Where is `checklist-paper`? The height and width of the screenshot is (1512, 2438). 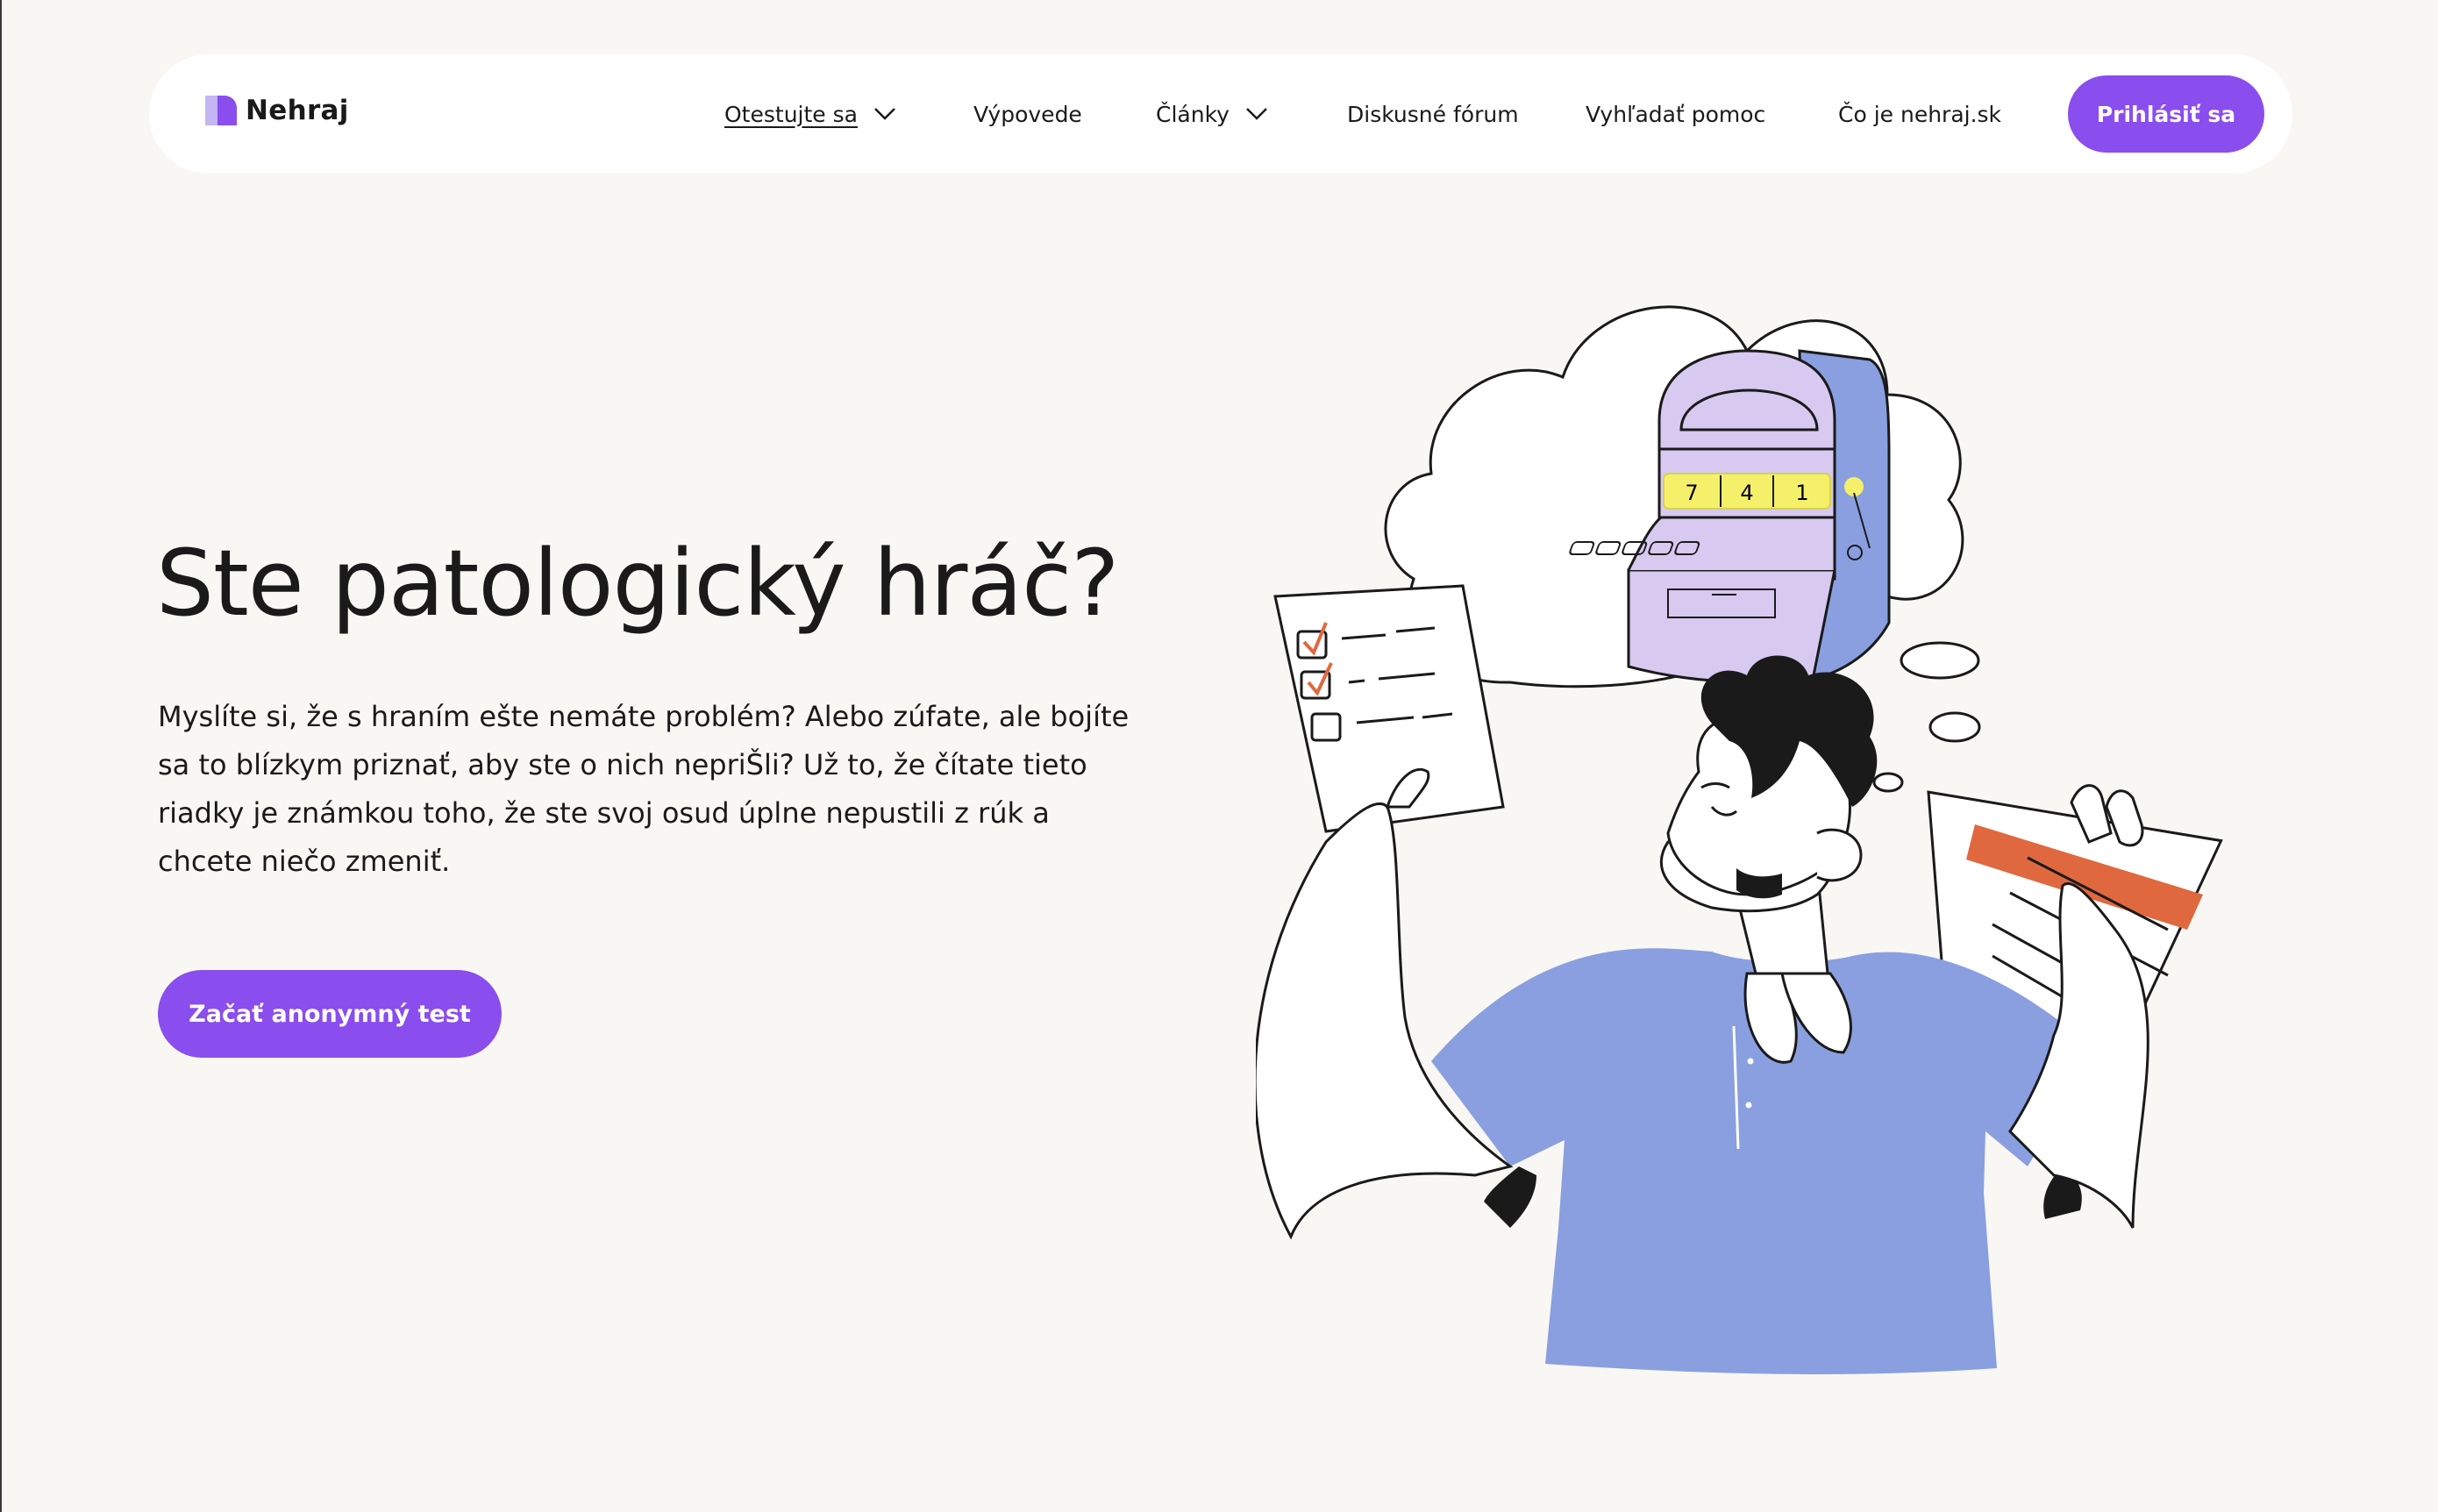 checklist-paper is located at coordinates (1389, 708).